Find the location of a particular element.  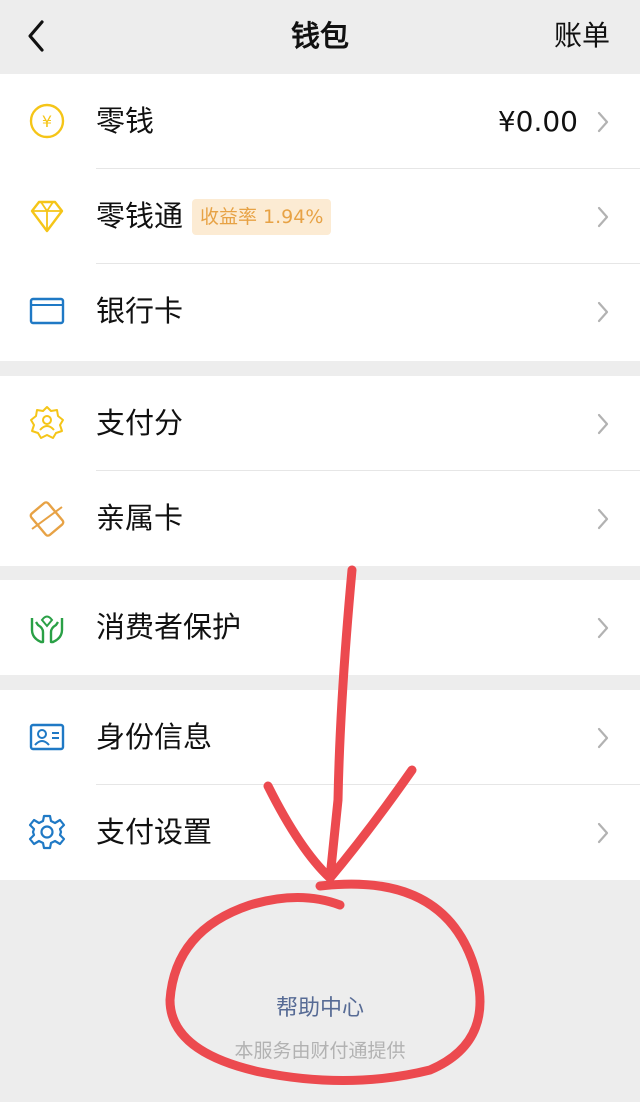

protection-hands-icon is located at coordinates (47, 629).